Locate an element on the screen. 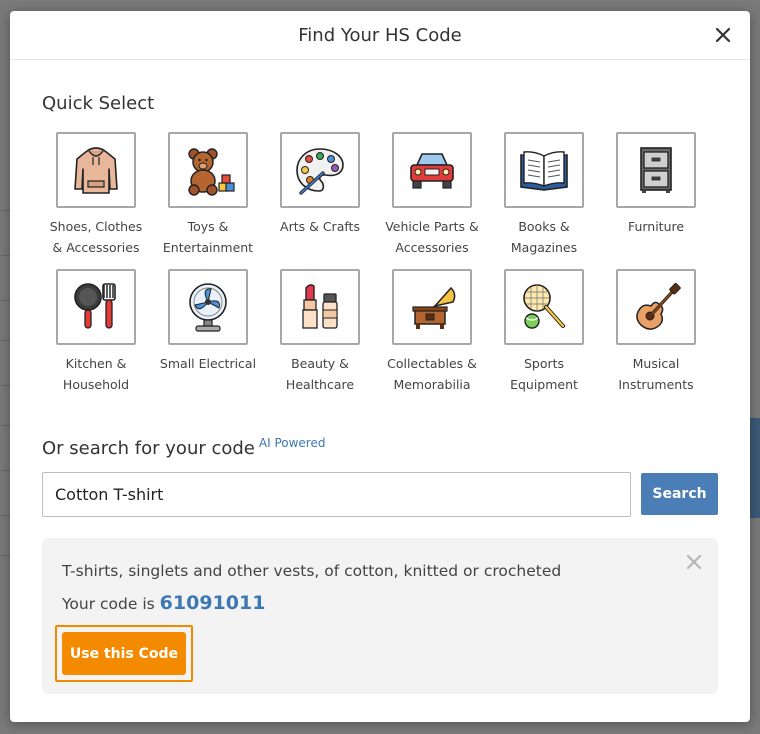 Image resolution: width=760 pixels, height=734 pixels. result-code-line: Your code is 61091011 is located at coordinates (163, 603).